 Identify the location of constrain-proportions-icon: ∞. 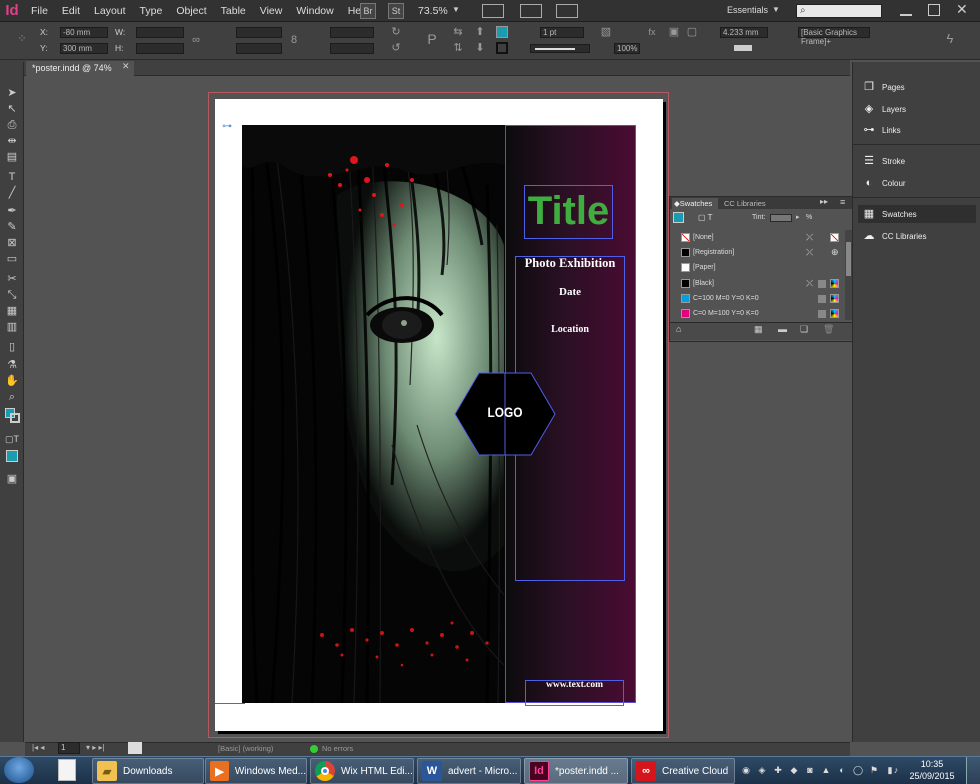
(196, 40).